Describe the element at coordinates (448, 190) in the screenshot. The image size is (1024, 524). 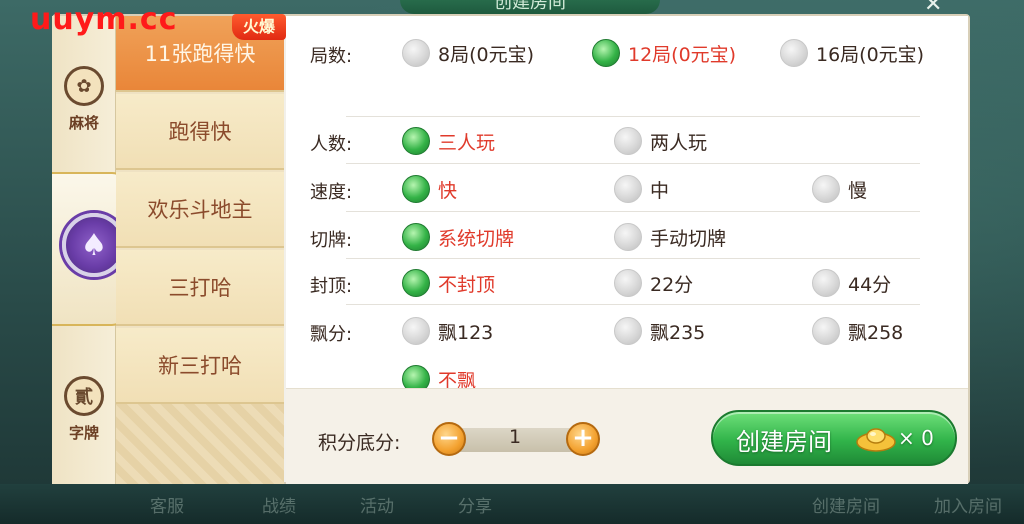
I see `option-text: 快` at that location.